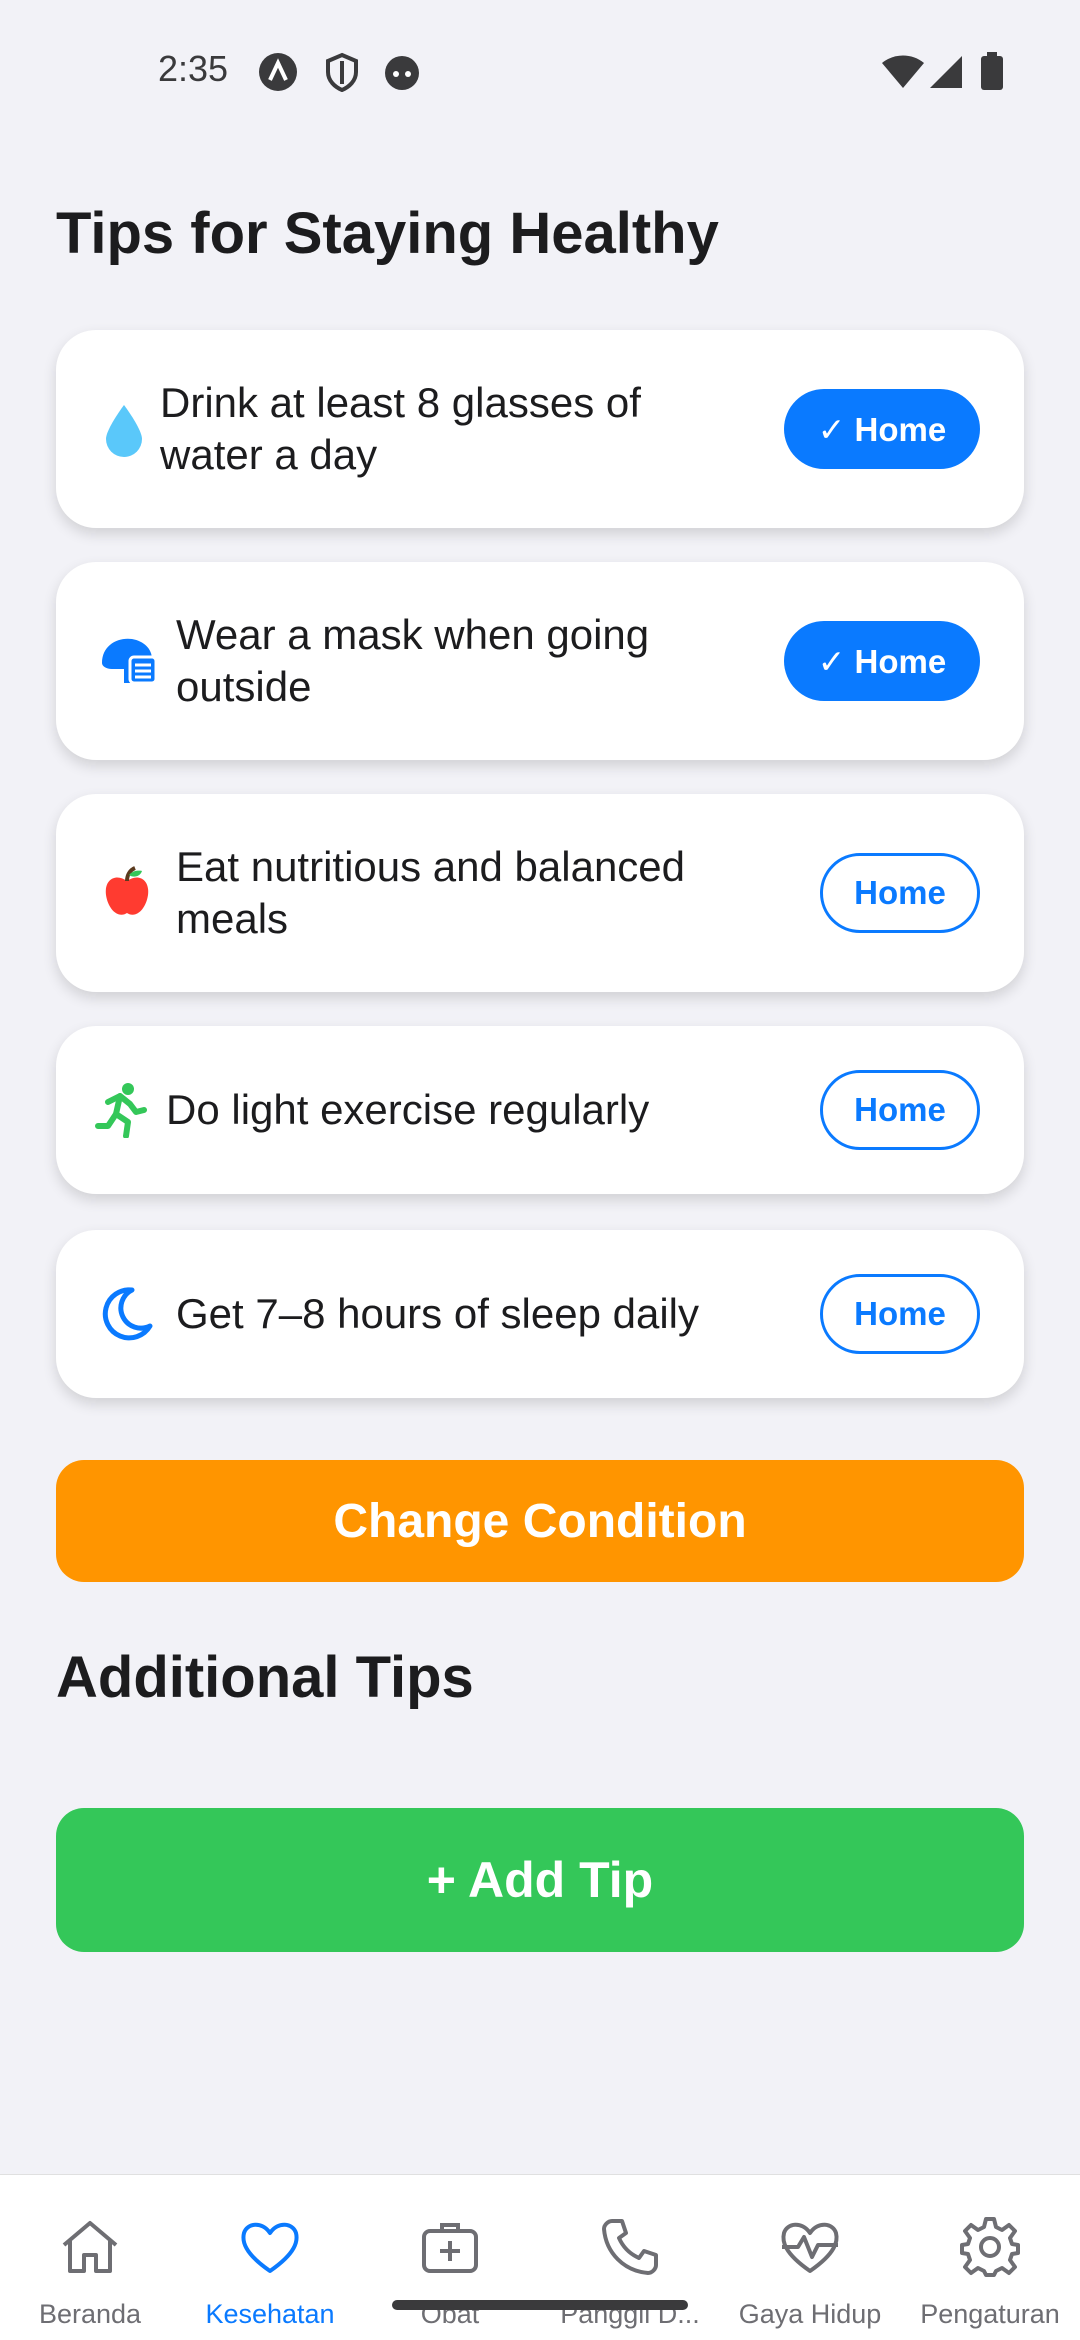  I want to click on nav-item-gaya-hidup: Gaya Hidup, so click(810, 2257).